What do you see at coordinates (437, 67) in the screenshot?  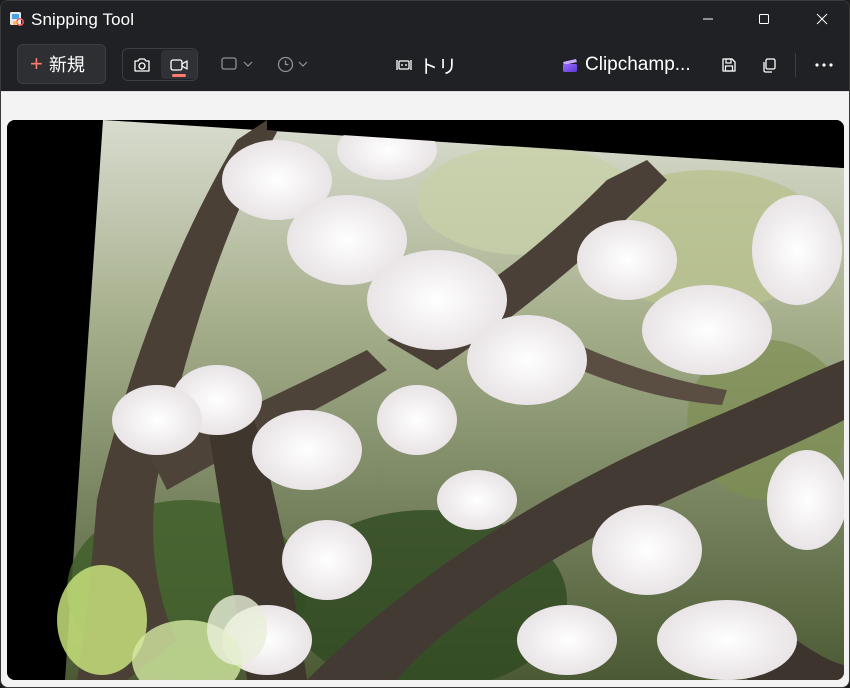 I see `trim-button-label: トリム` at bounding box center [437, 67].